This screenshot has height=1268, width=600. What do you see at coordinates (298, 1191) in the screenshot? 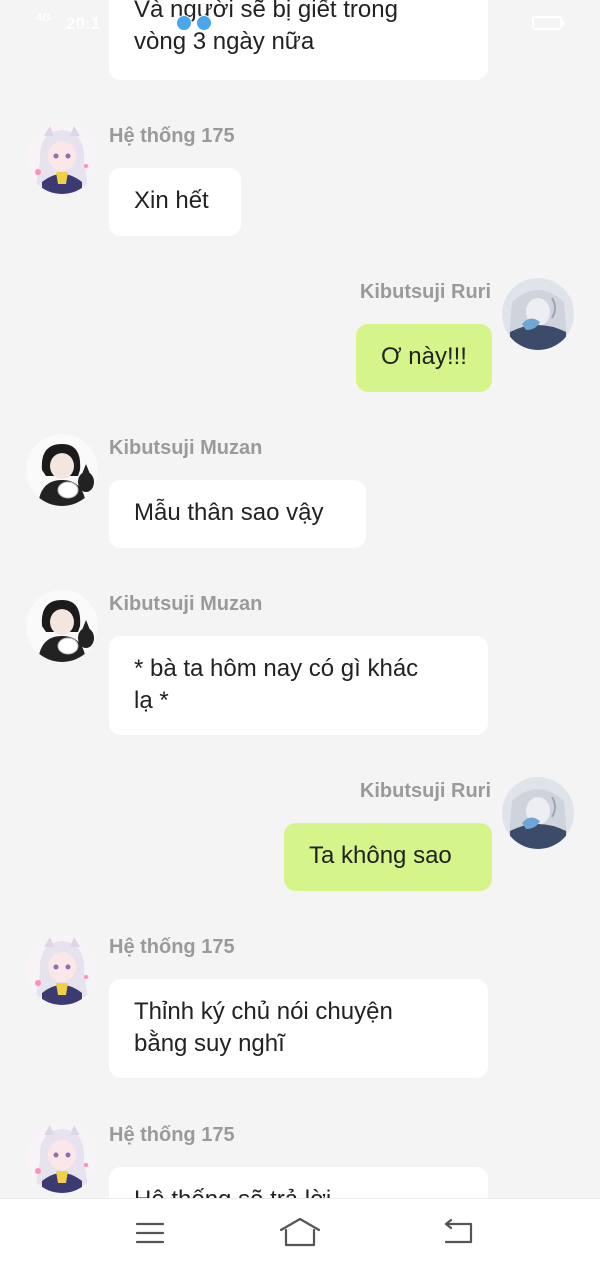
I see `message-text-line: Hệ thống sẽ trả lời` at bounding box center [298, 1191].